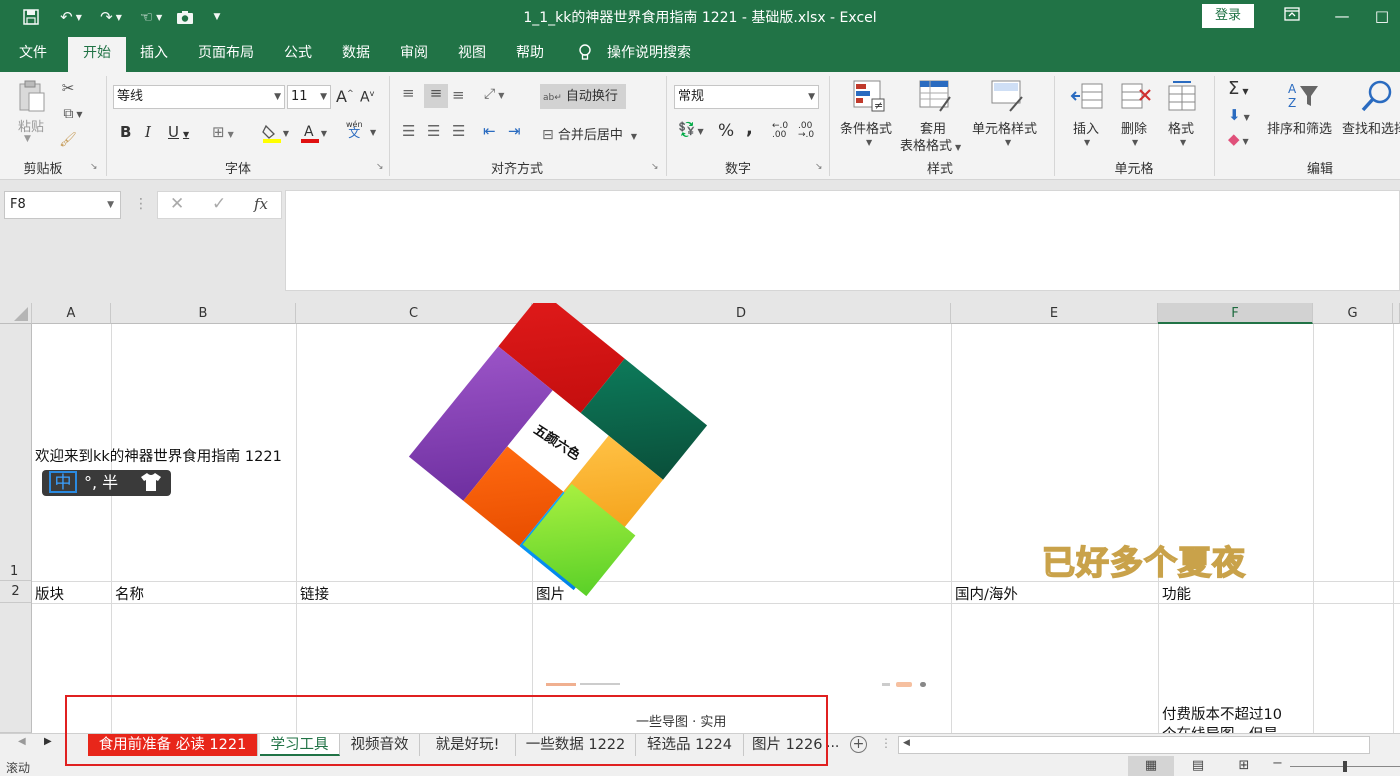 Image resolution: width=1400 pixels, height=776 pixels. Describe the element at coordinates (869, 142) in the screenshot. I see `conditional-dropdown-icon: ▼` at that location.